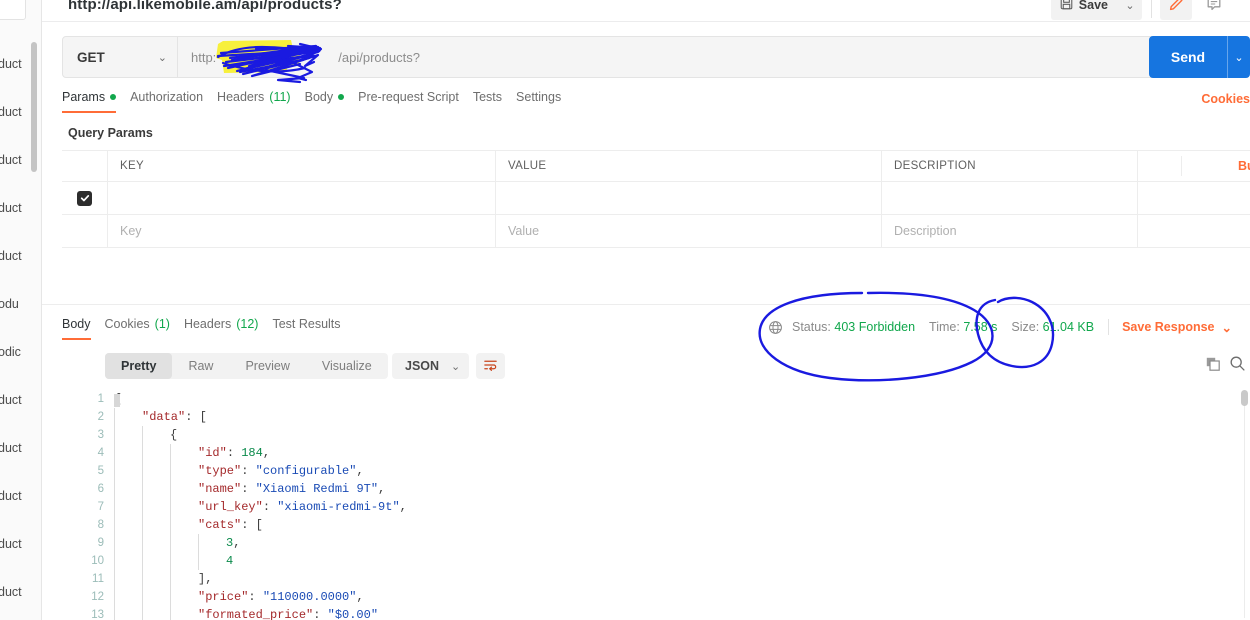 The height and width of the screenshot is (620, 1250). I want to click on sidebar-item: odic, so click(20, 352).